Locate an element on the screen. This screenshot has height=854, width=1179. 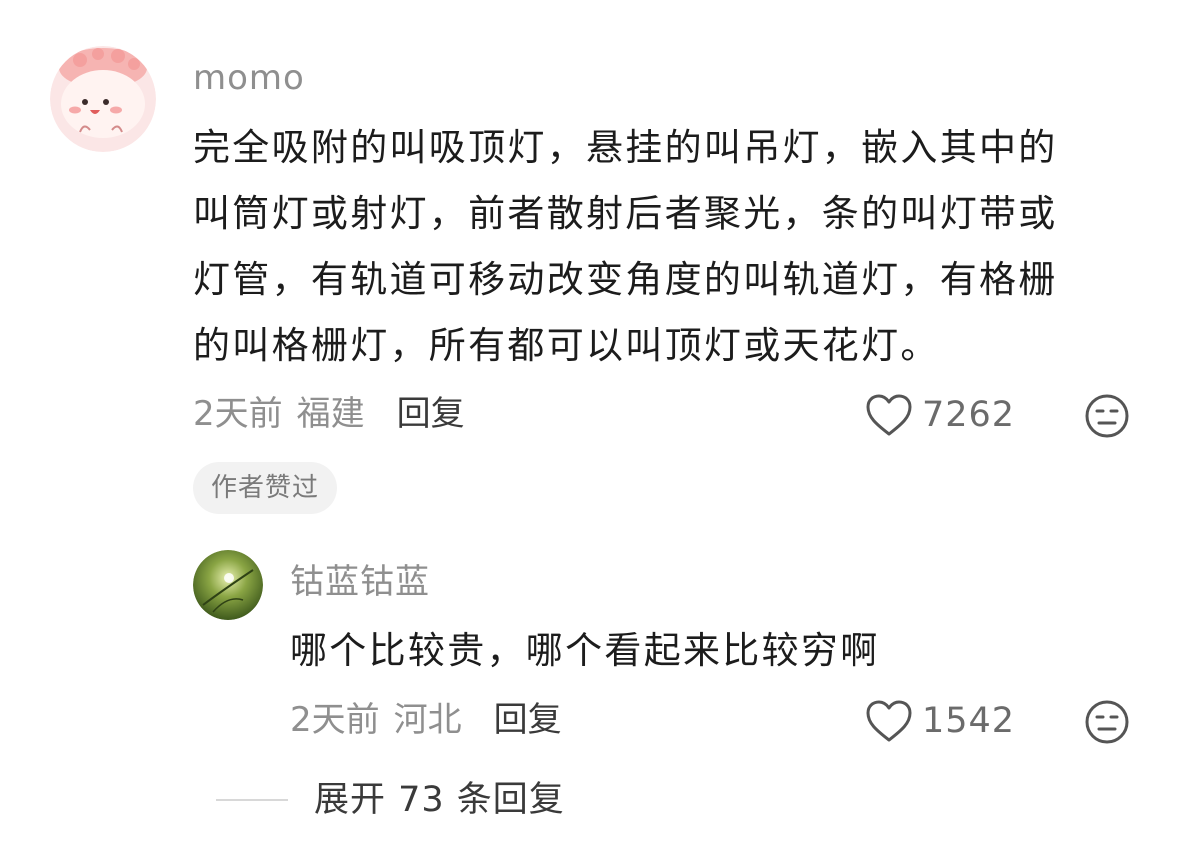
expand-replies-label: 展开 73 条回复 is located at coordinates (439, 800).